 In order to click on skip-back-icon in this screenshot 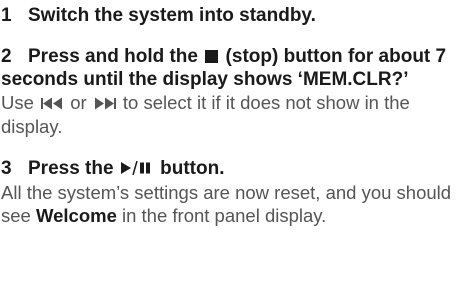, I will do `click(52, 103)`.